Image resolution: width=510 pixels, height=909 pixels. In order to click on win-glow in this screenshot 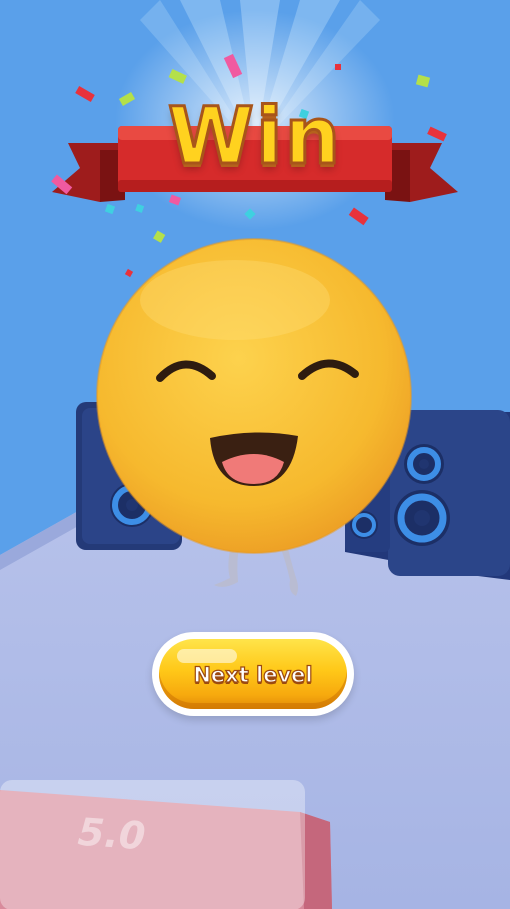, I will do `click(255, 120)`.